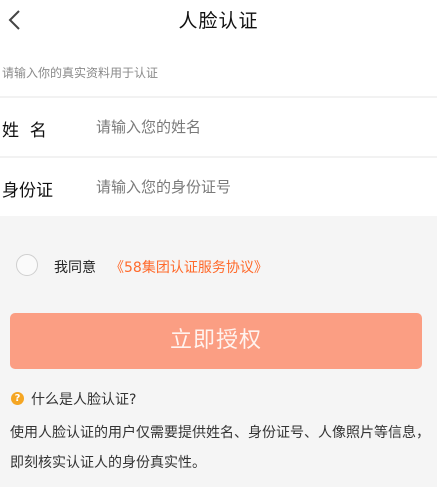 The image size is (437, 487). Describe the element at coordinates (80, 73) in the screenshot. I see `hint-text: 请输入你的真实资料用于认证` at that location.